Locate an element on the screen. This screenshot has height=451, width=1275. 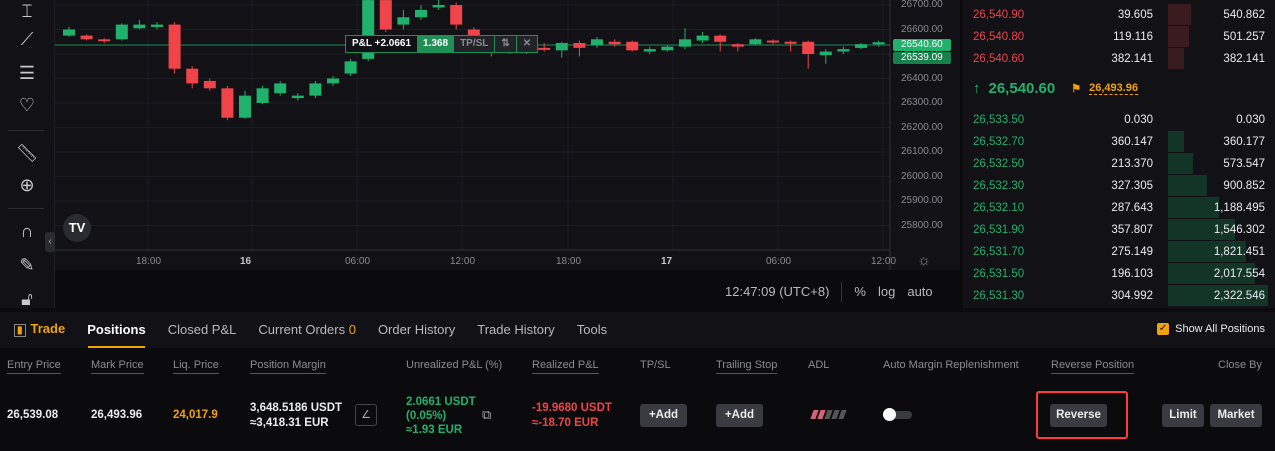
add-trailing-stop-button: +Add is located at coordinates (739, 415).